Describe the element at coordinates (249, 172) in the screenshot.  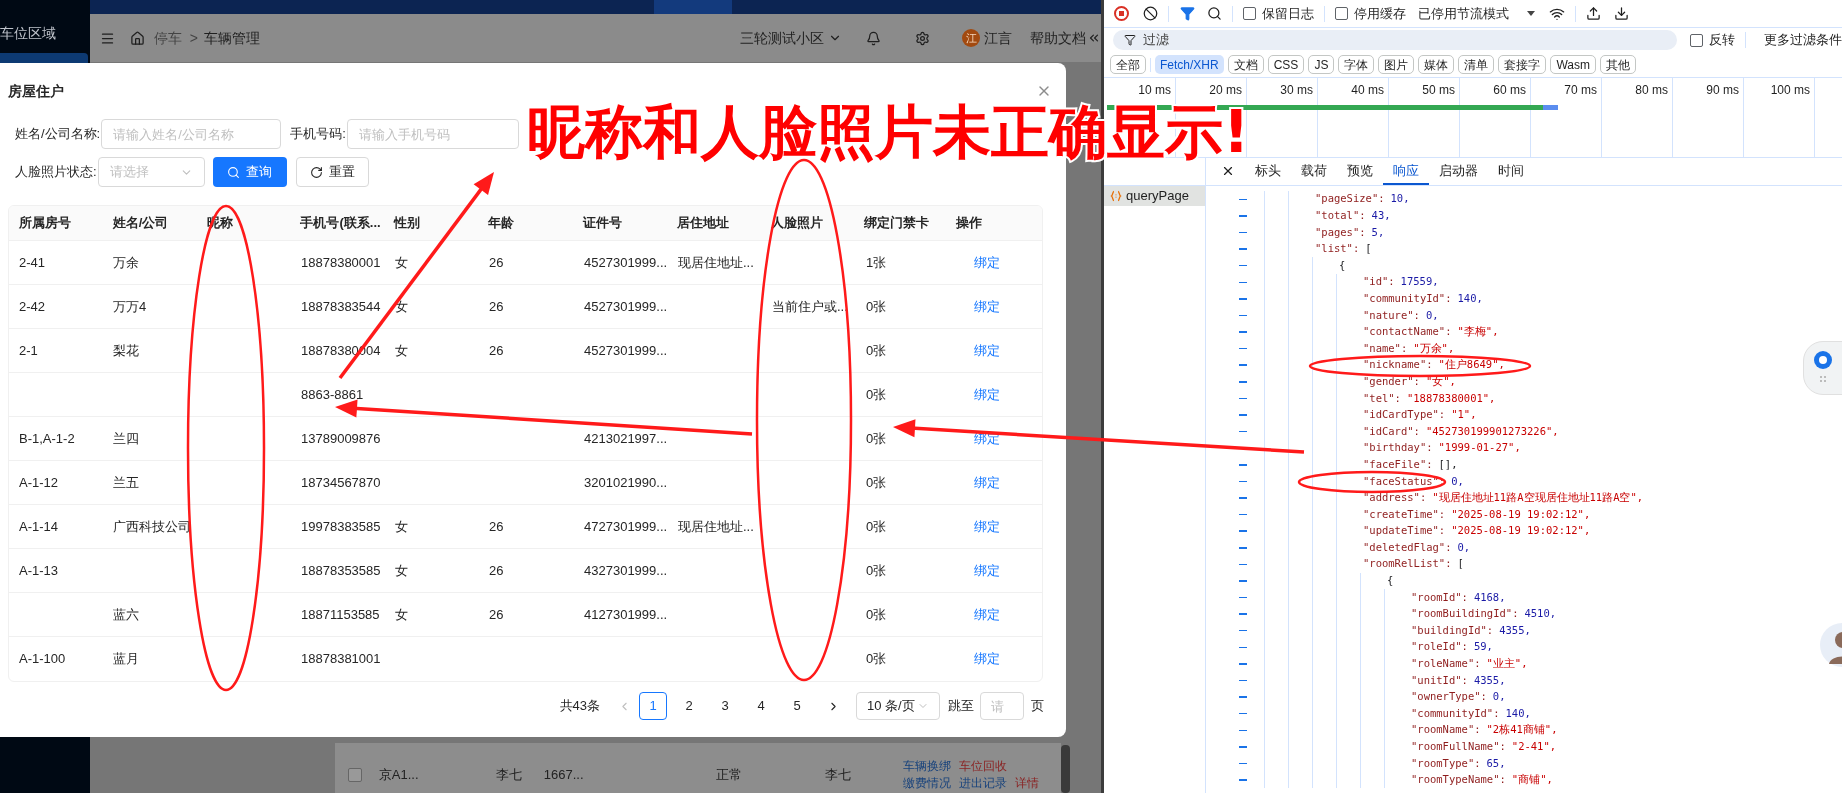
I see `search-button: 查询` at that location.